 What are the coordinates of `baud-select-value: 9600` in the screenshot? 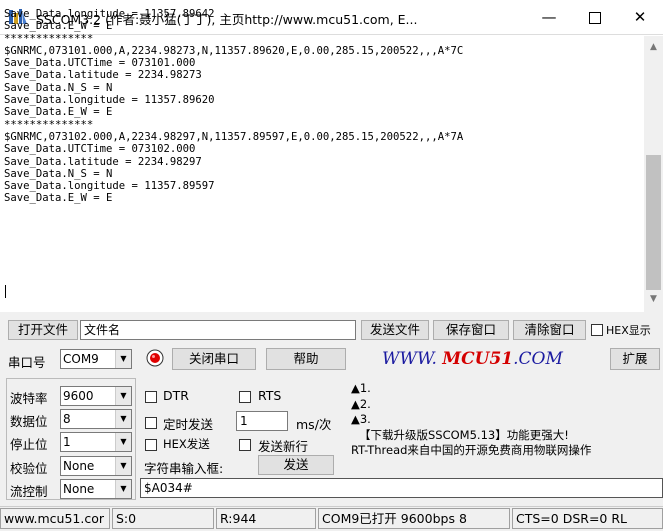 It's located at (78, 396).